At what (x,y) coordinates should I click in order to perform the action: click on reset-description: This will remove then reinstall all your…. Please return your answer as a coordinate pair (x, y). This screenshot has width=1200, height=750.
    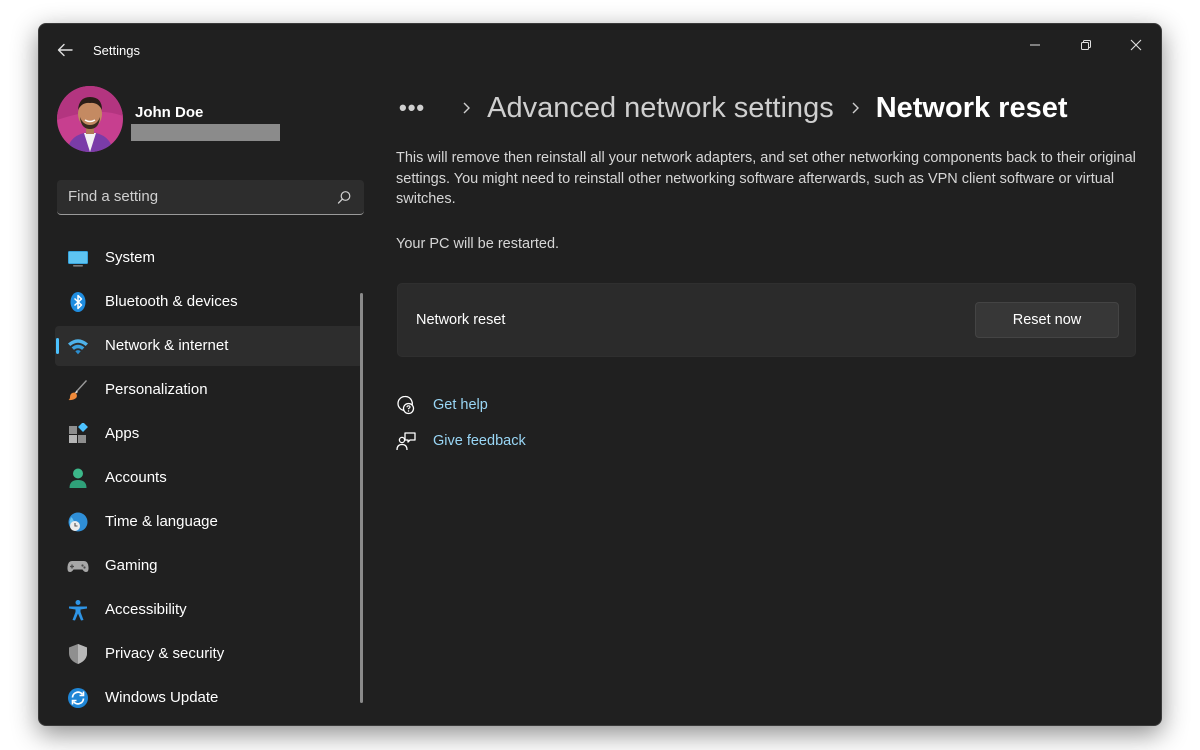
    Looking at the image, I should click on (766, 178).